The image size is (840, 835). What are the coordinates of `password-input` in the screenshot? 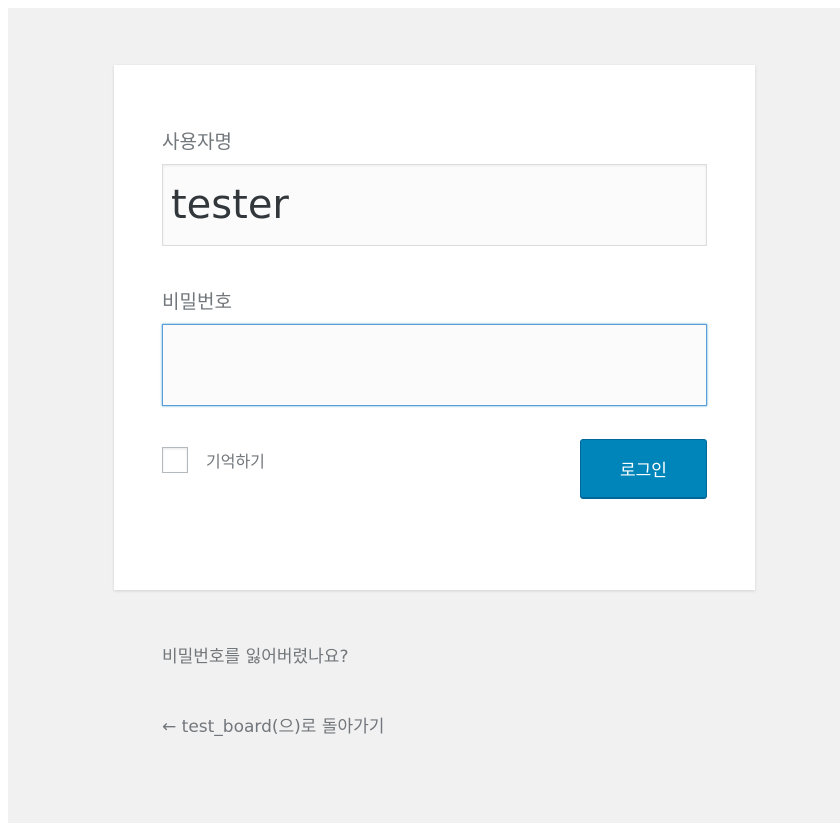 It's located at (434, 365).